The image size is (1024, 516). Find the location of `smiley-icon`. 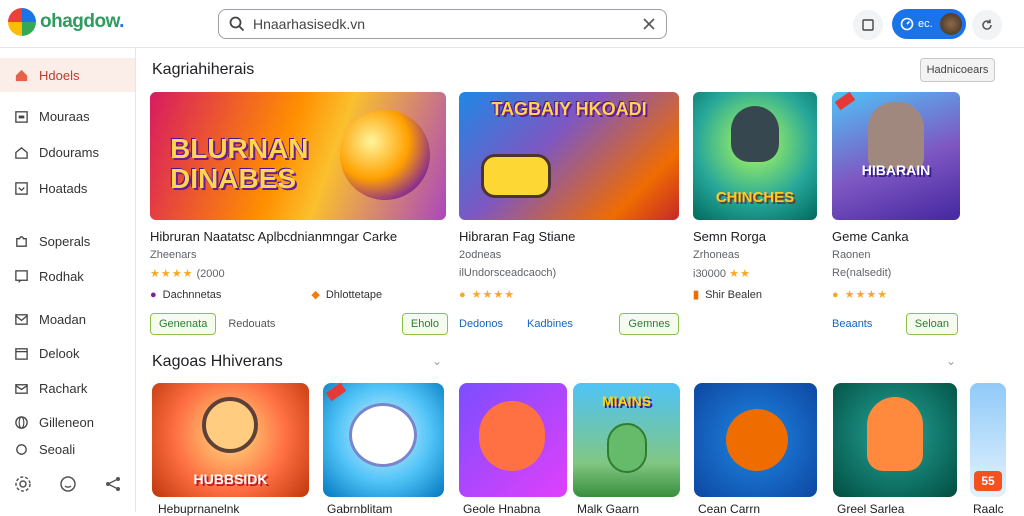

smiley-icon is located at coordinates (68, 484).